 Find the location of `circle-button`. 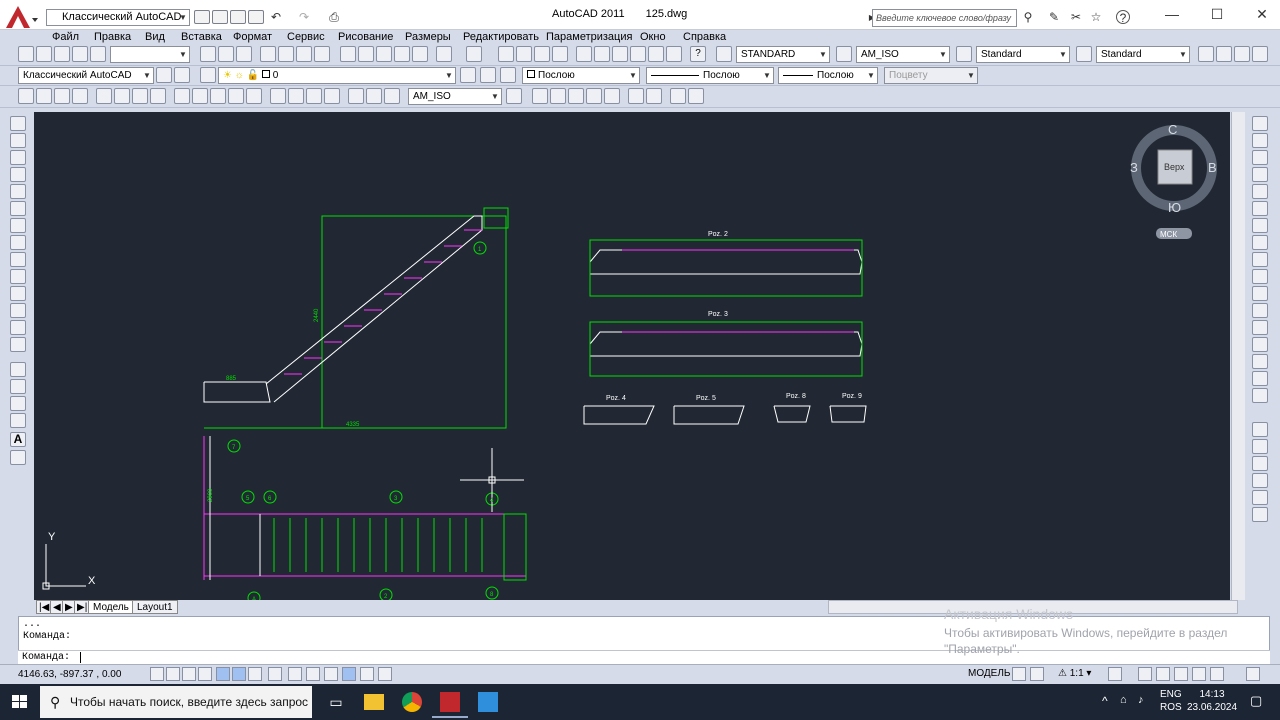

circle-button is located at coordinates (18, 225).